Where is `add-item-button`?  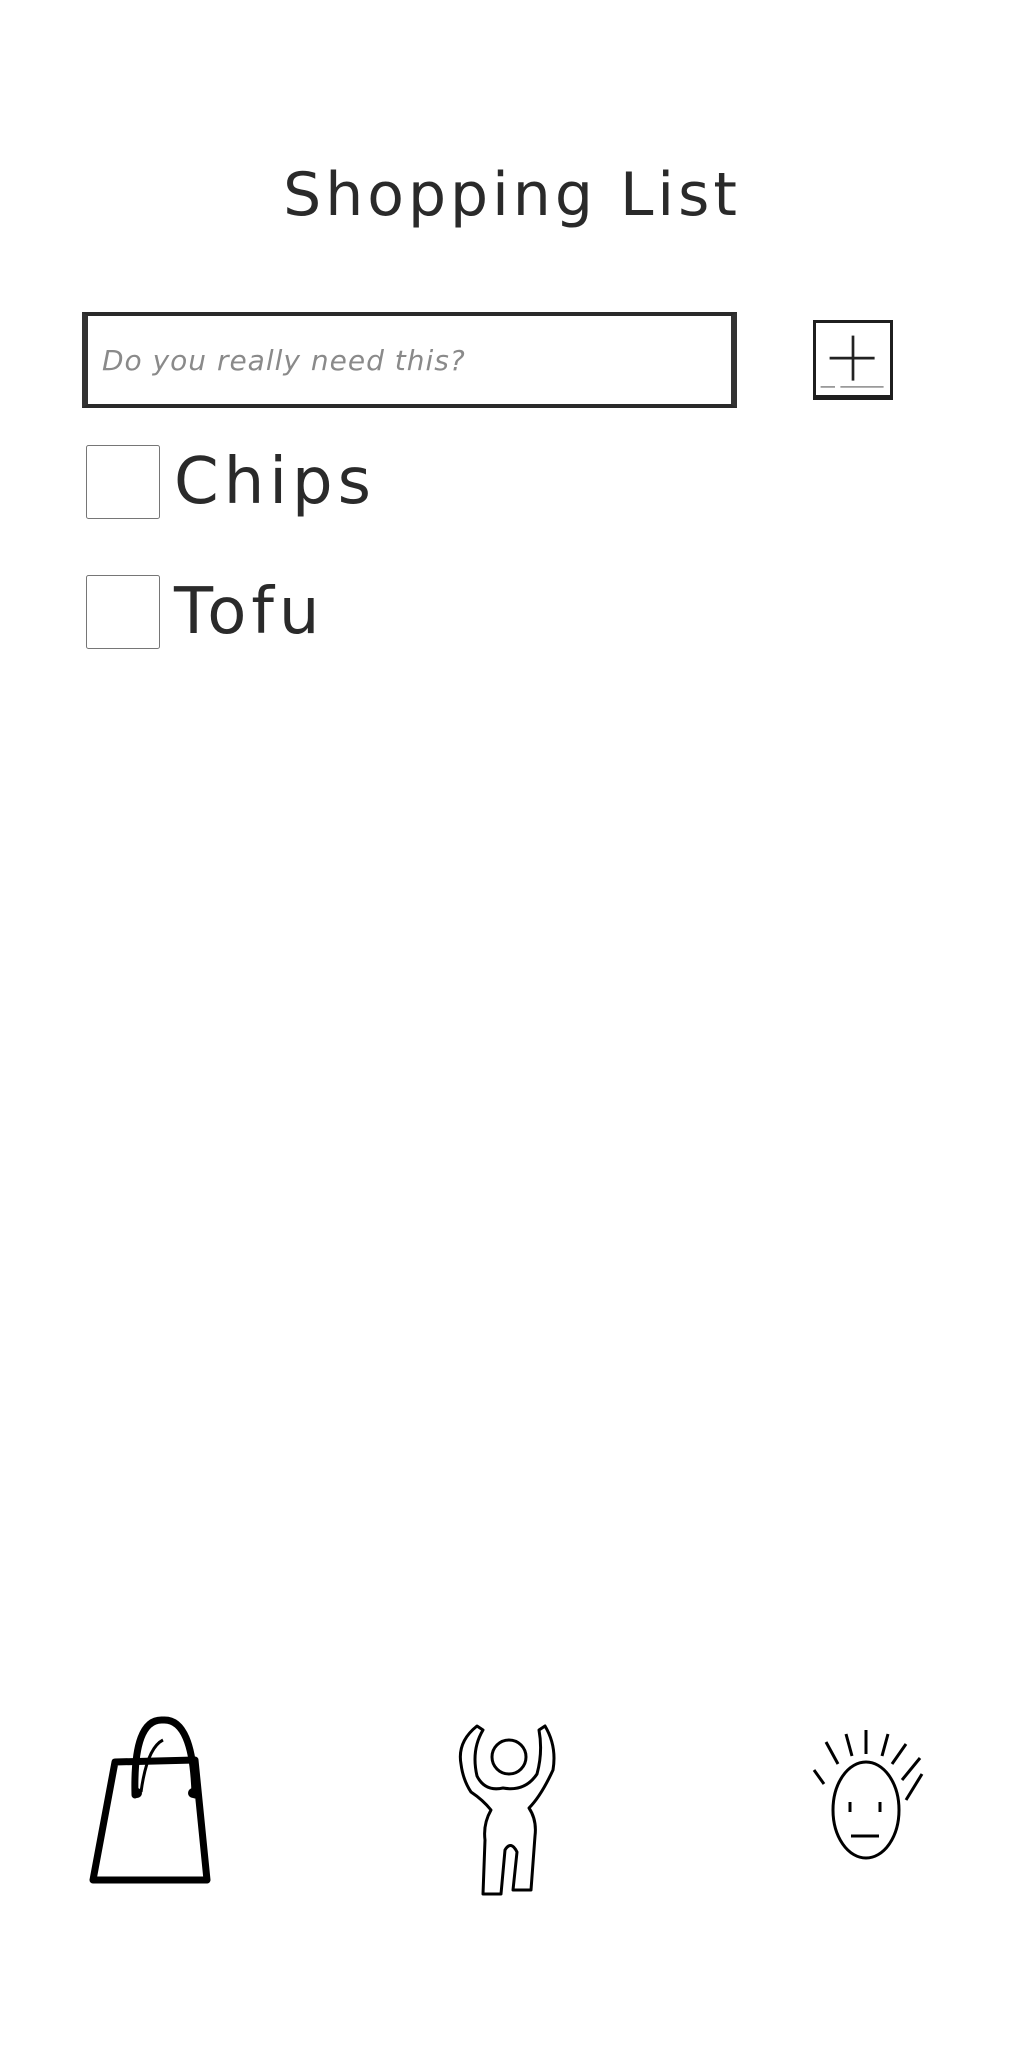 add-item-button is located at coordinates (853, 360).